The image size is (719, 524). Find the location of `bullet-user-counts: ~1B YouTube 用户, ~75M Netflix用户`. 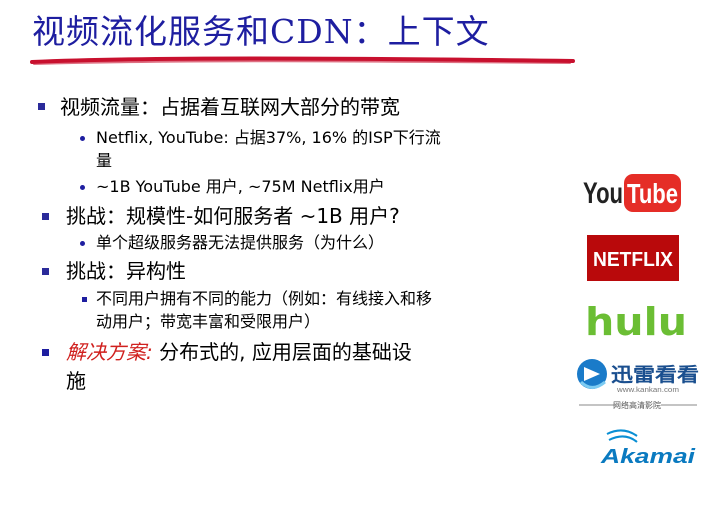

bullet-user-counts: ~1B YouTube 用户, ~75M Netflix用户 is located at coordinates (240, 186).